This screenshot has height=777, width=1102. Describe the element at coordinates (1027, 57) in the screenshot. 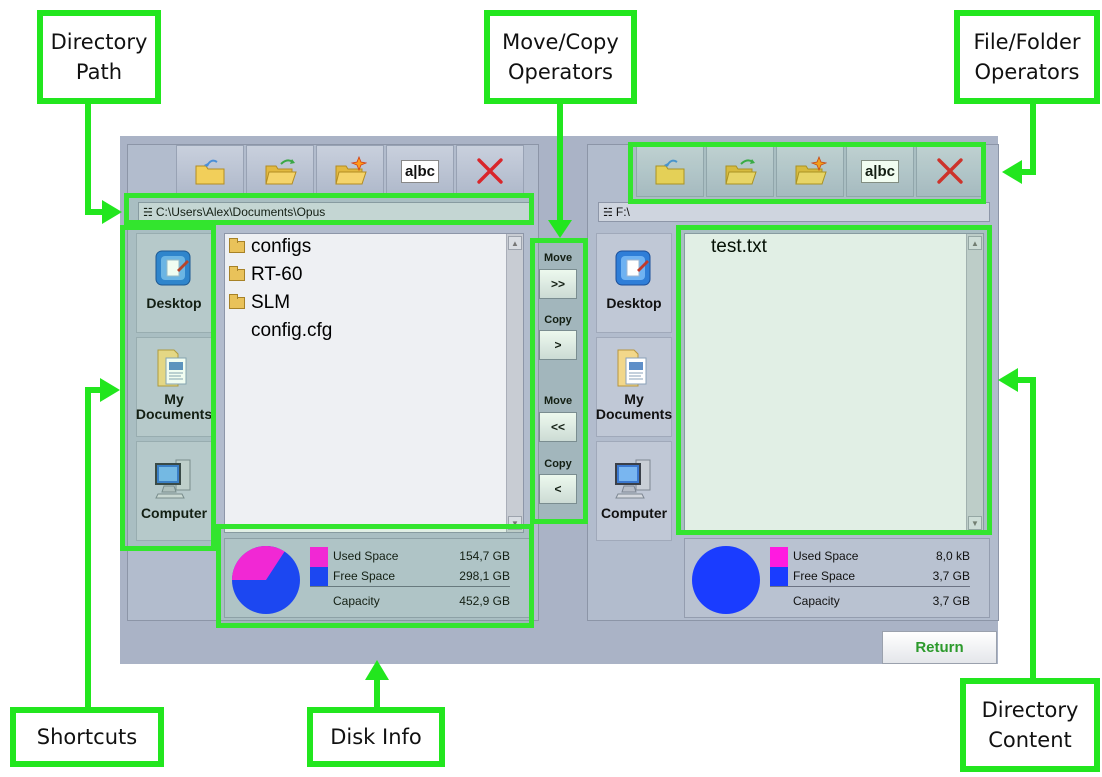

I see `callout-file-folder-operators: File/Folder Operators` at that location.